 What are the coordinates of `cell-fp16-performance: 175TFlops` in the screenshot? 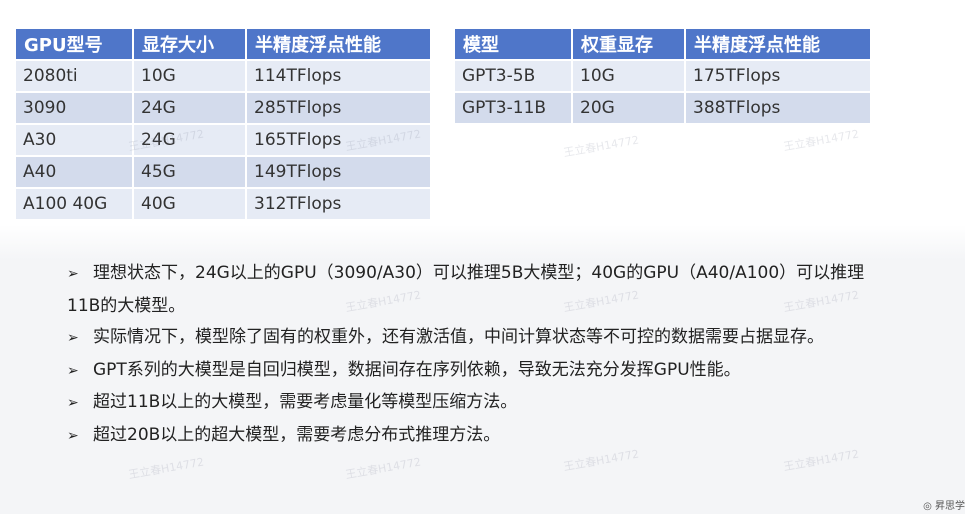 It's located at (778, 77).